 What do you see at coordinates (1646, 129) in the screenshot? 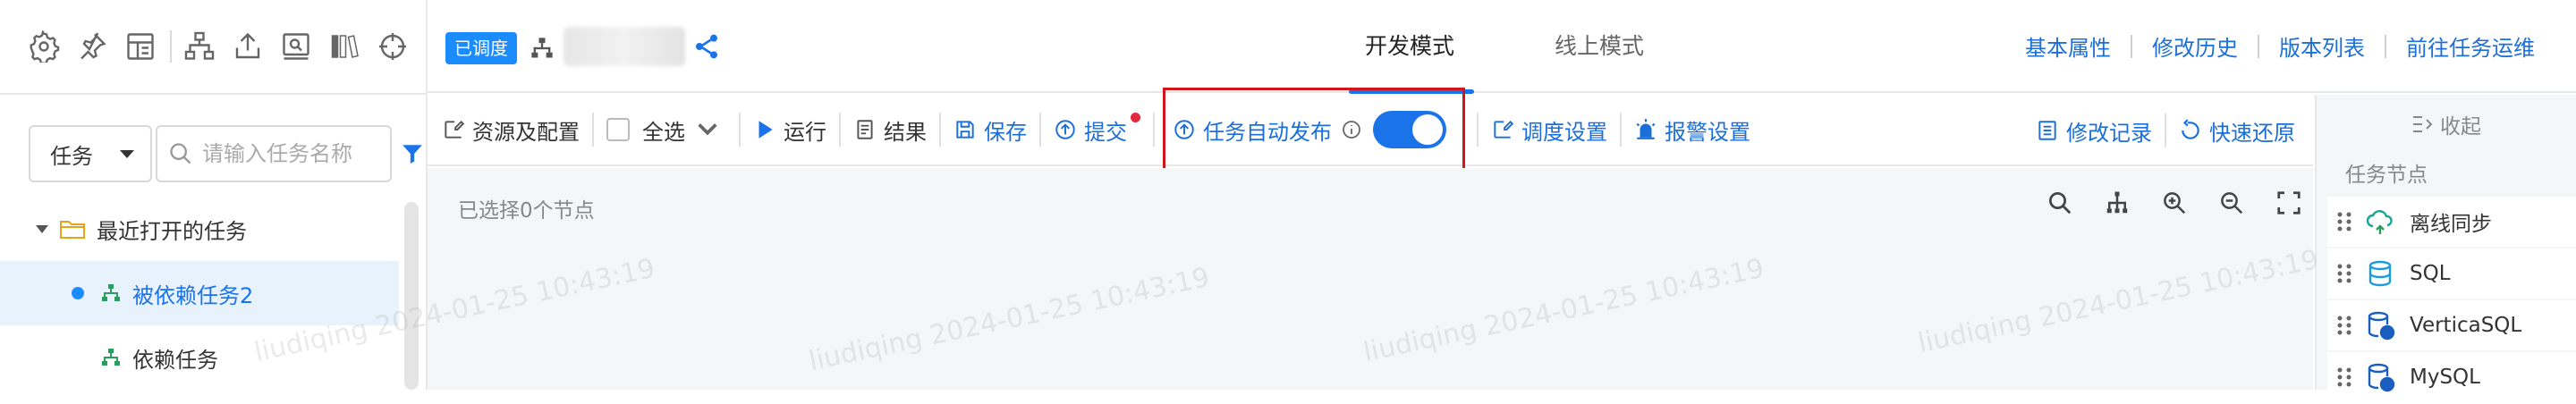
I see `alarm-icon` at bounding box center [1646, 129].